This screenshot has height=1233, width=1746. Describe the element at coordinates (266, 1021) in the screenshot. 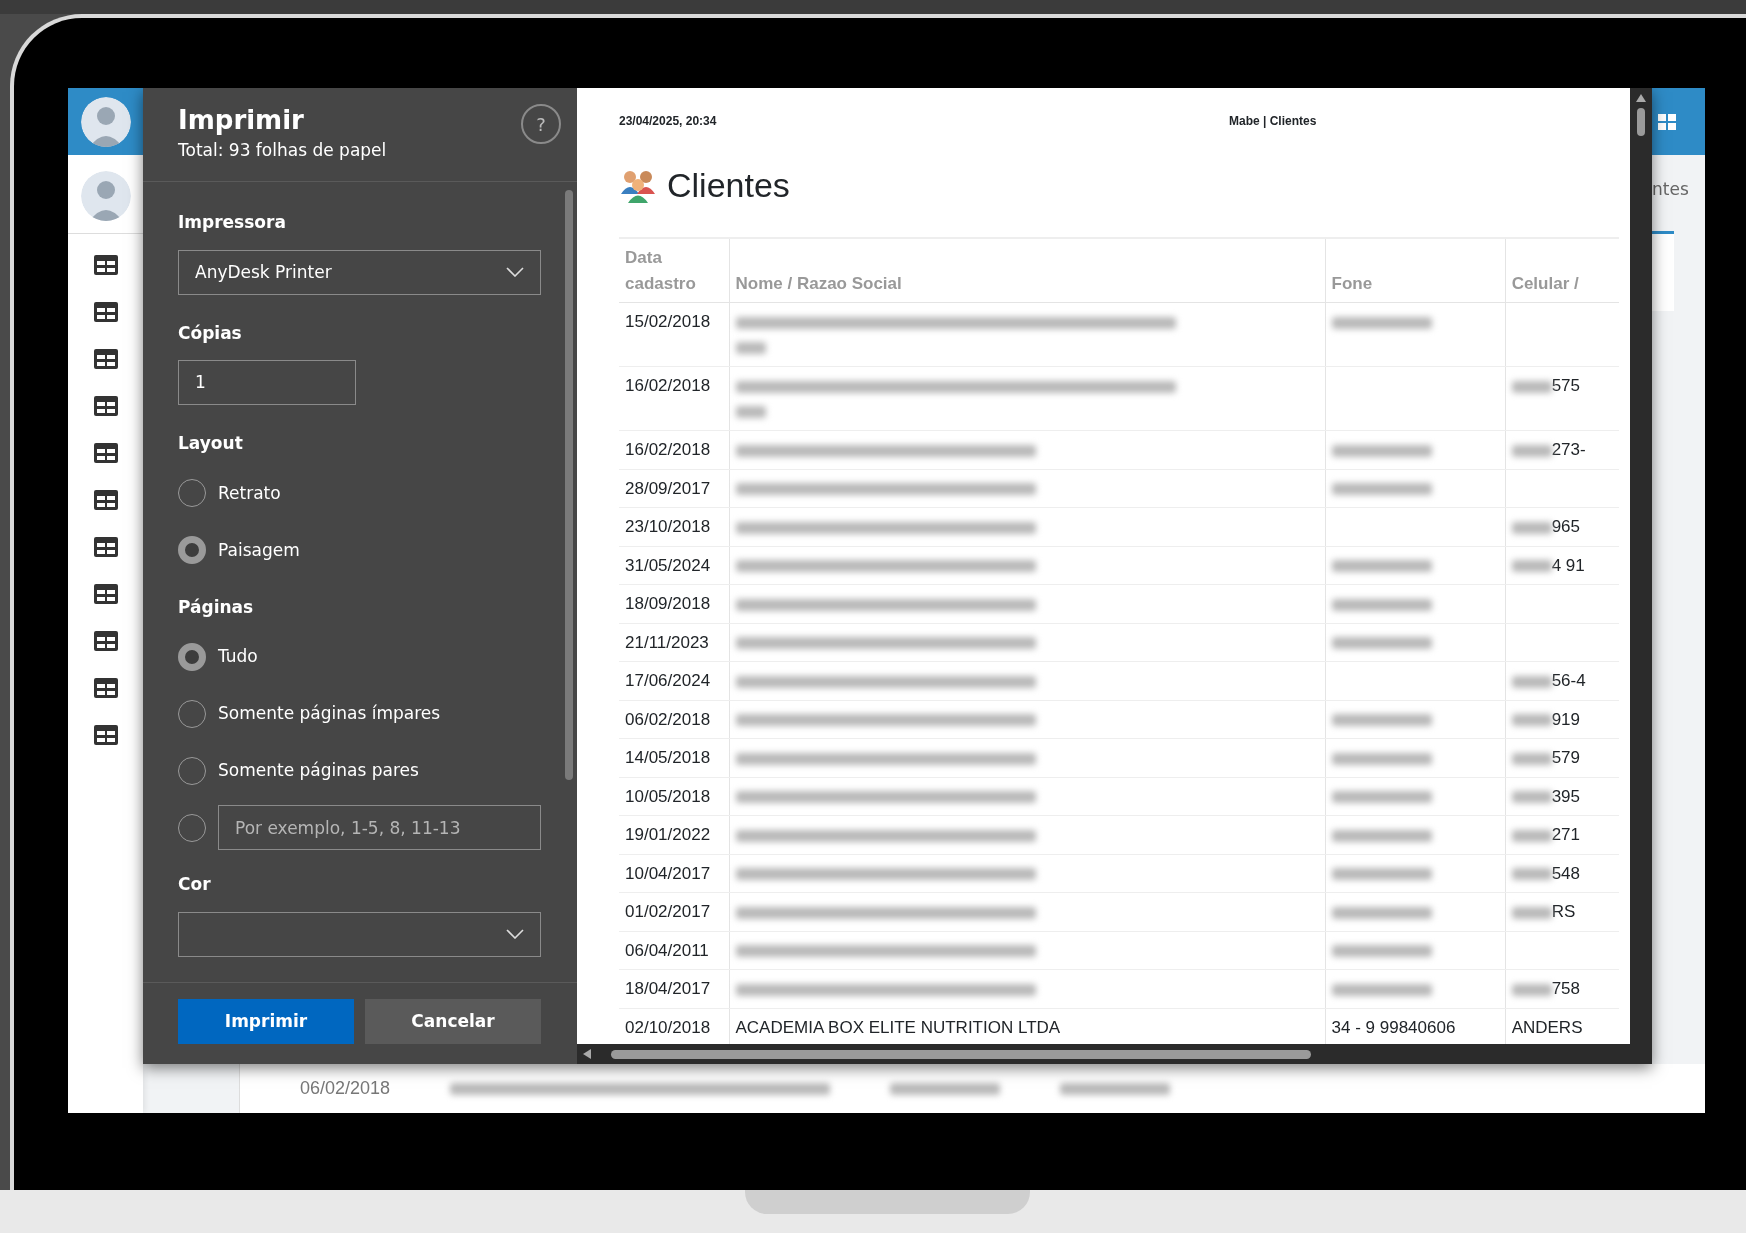

I see `print-button: Imprimir` at that location.